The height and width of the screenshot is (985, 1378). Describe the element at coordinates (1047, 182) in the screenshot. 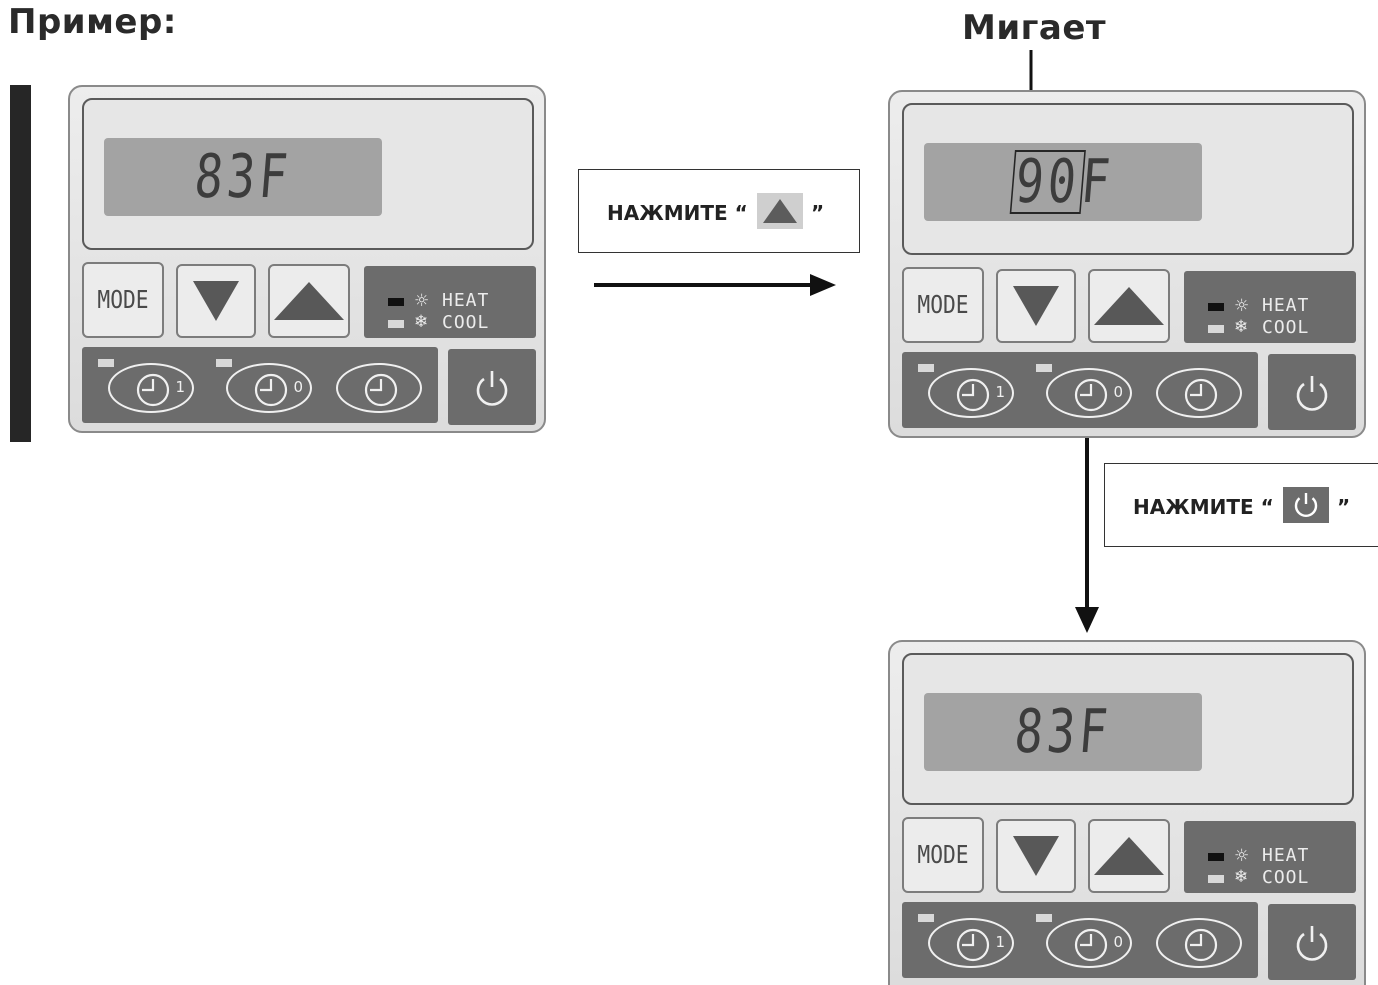

I see `display-blink-part: 90` at that location.